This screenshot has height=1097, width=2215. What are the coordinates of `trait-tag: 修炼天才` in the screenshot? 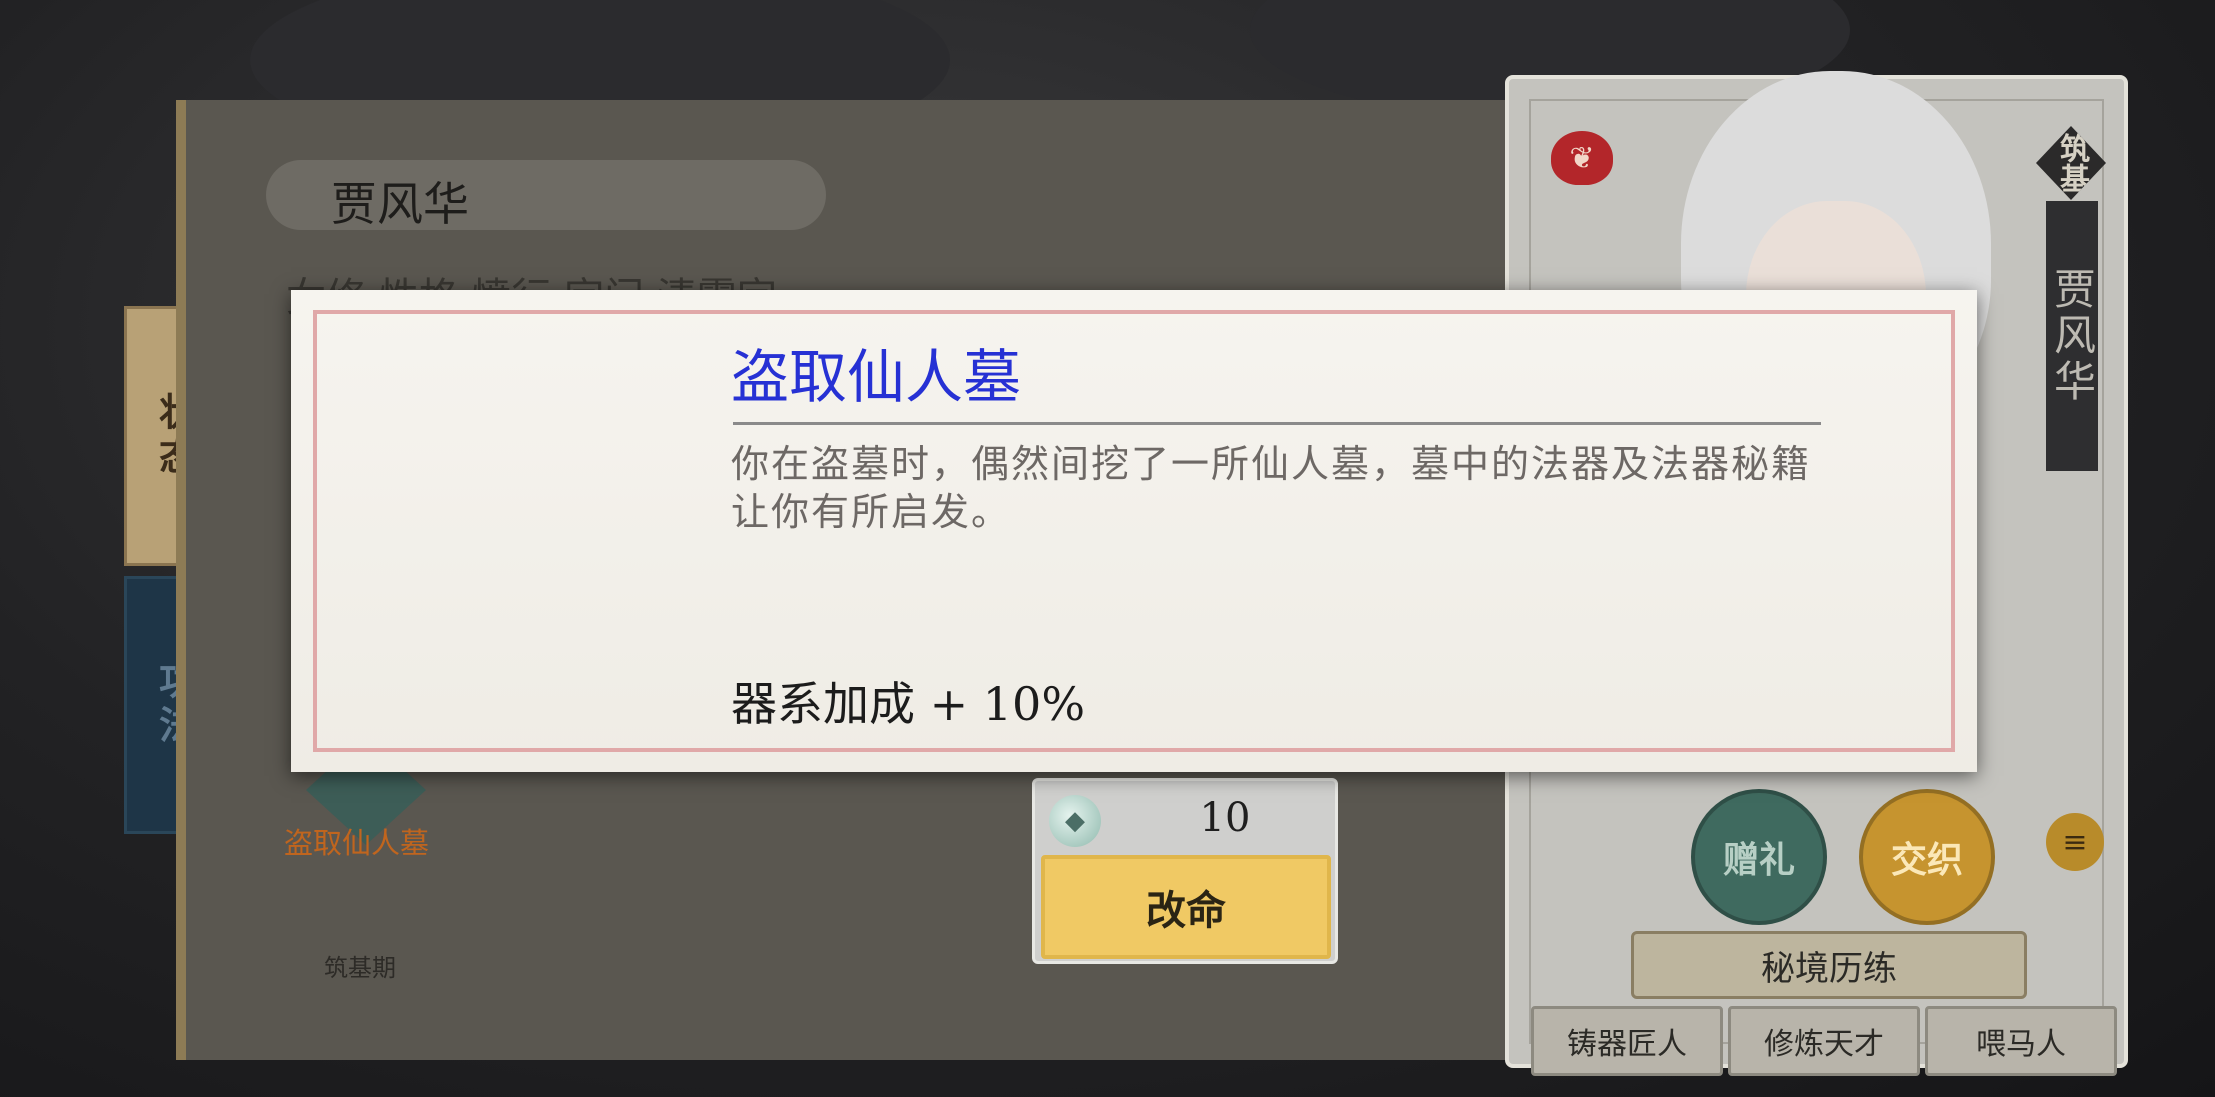 It's located at (1824, 1041).